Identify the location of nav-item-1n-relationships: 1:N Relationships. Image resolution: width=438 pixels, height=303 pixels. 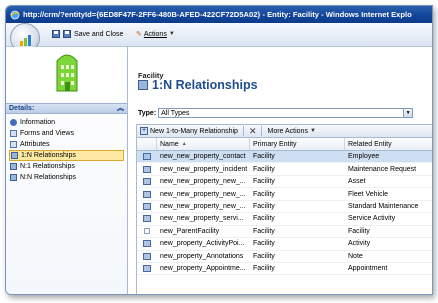
(66, 155).